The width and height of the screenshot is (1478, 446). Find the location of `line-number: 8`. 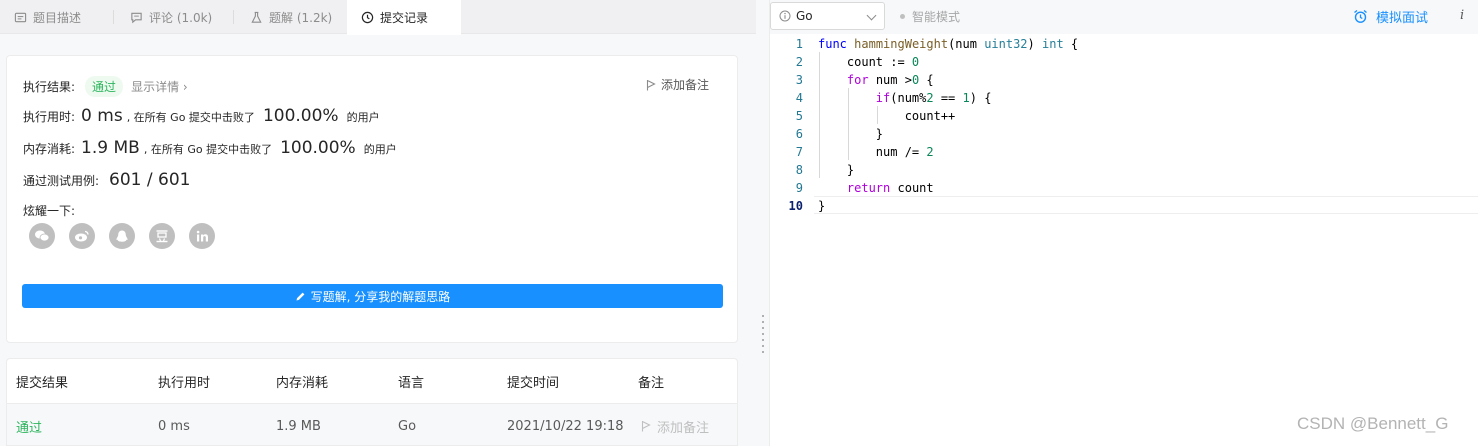

line-number: 8 is located at coordinates (799, 170).